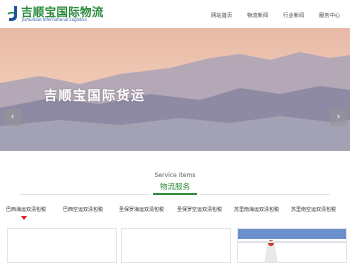 This screenshot has height=263, width=350. Describe the element at coordinates (95, 96) in the screenshot. I see `banner-headline: 吉顺宝国际货运` at that location.